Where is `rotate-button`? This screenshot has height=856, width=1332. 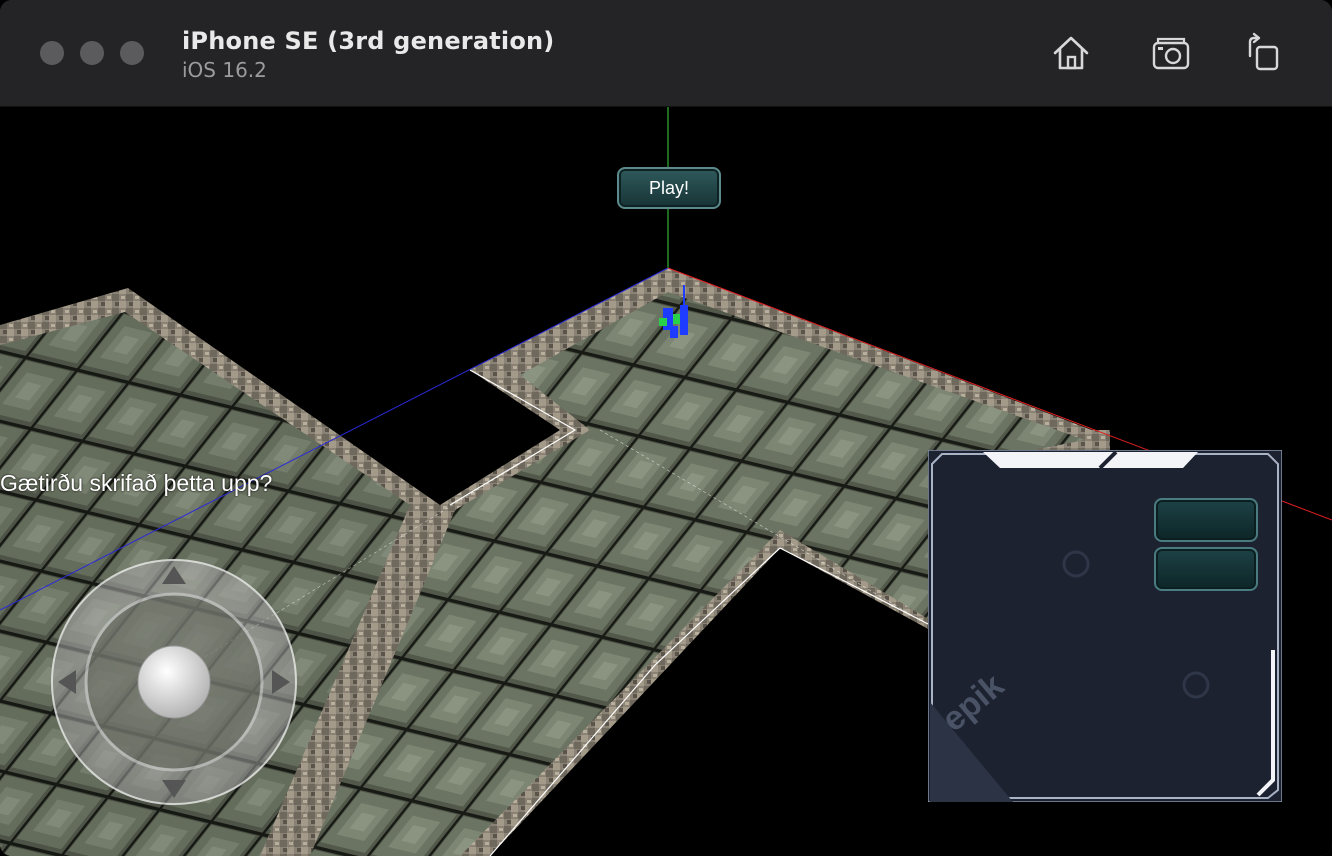 rotate-button is located at coordinates (1263, 53).